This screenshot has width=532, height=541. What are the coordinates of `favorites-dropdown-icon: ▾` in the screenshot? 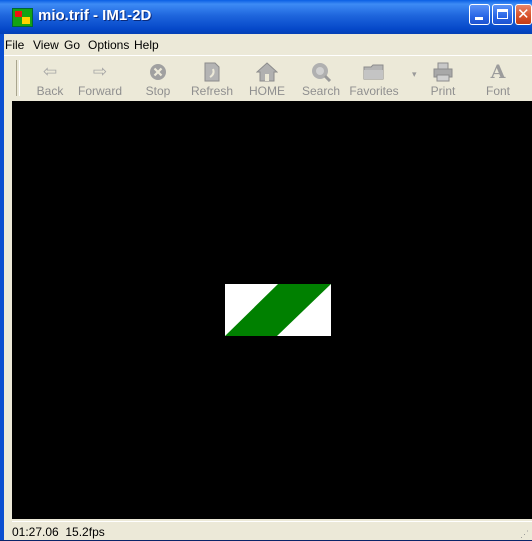 It's located at (414, 75).